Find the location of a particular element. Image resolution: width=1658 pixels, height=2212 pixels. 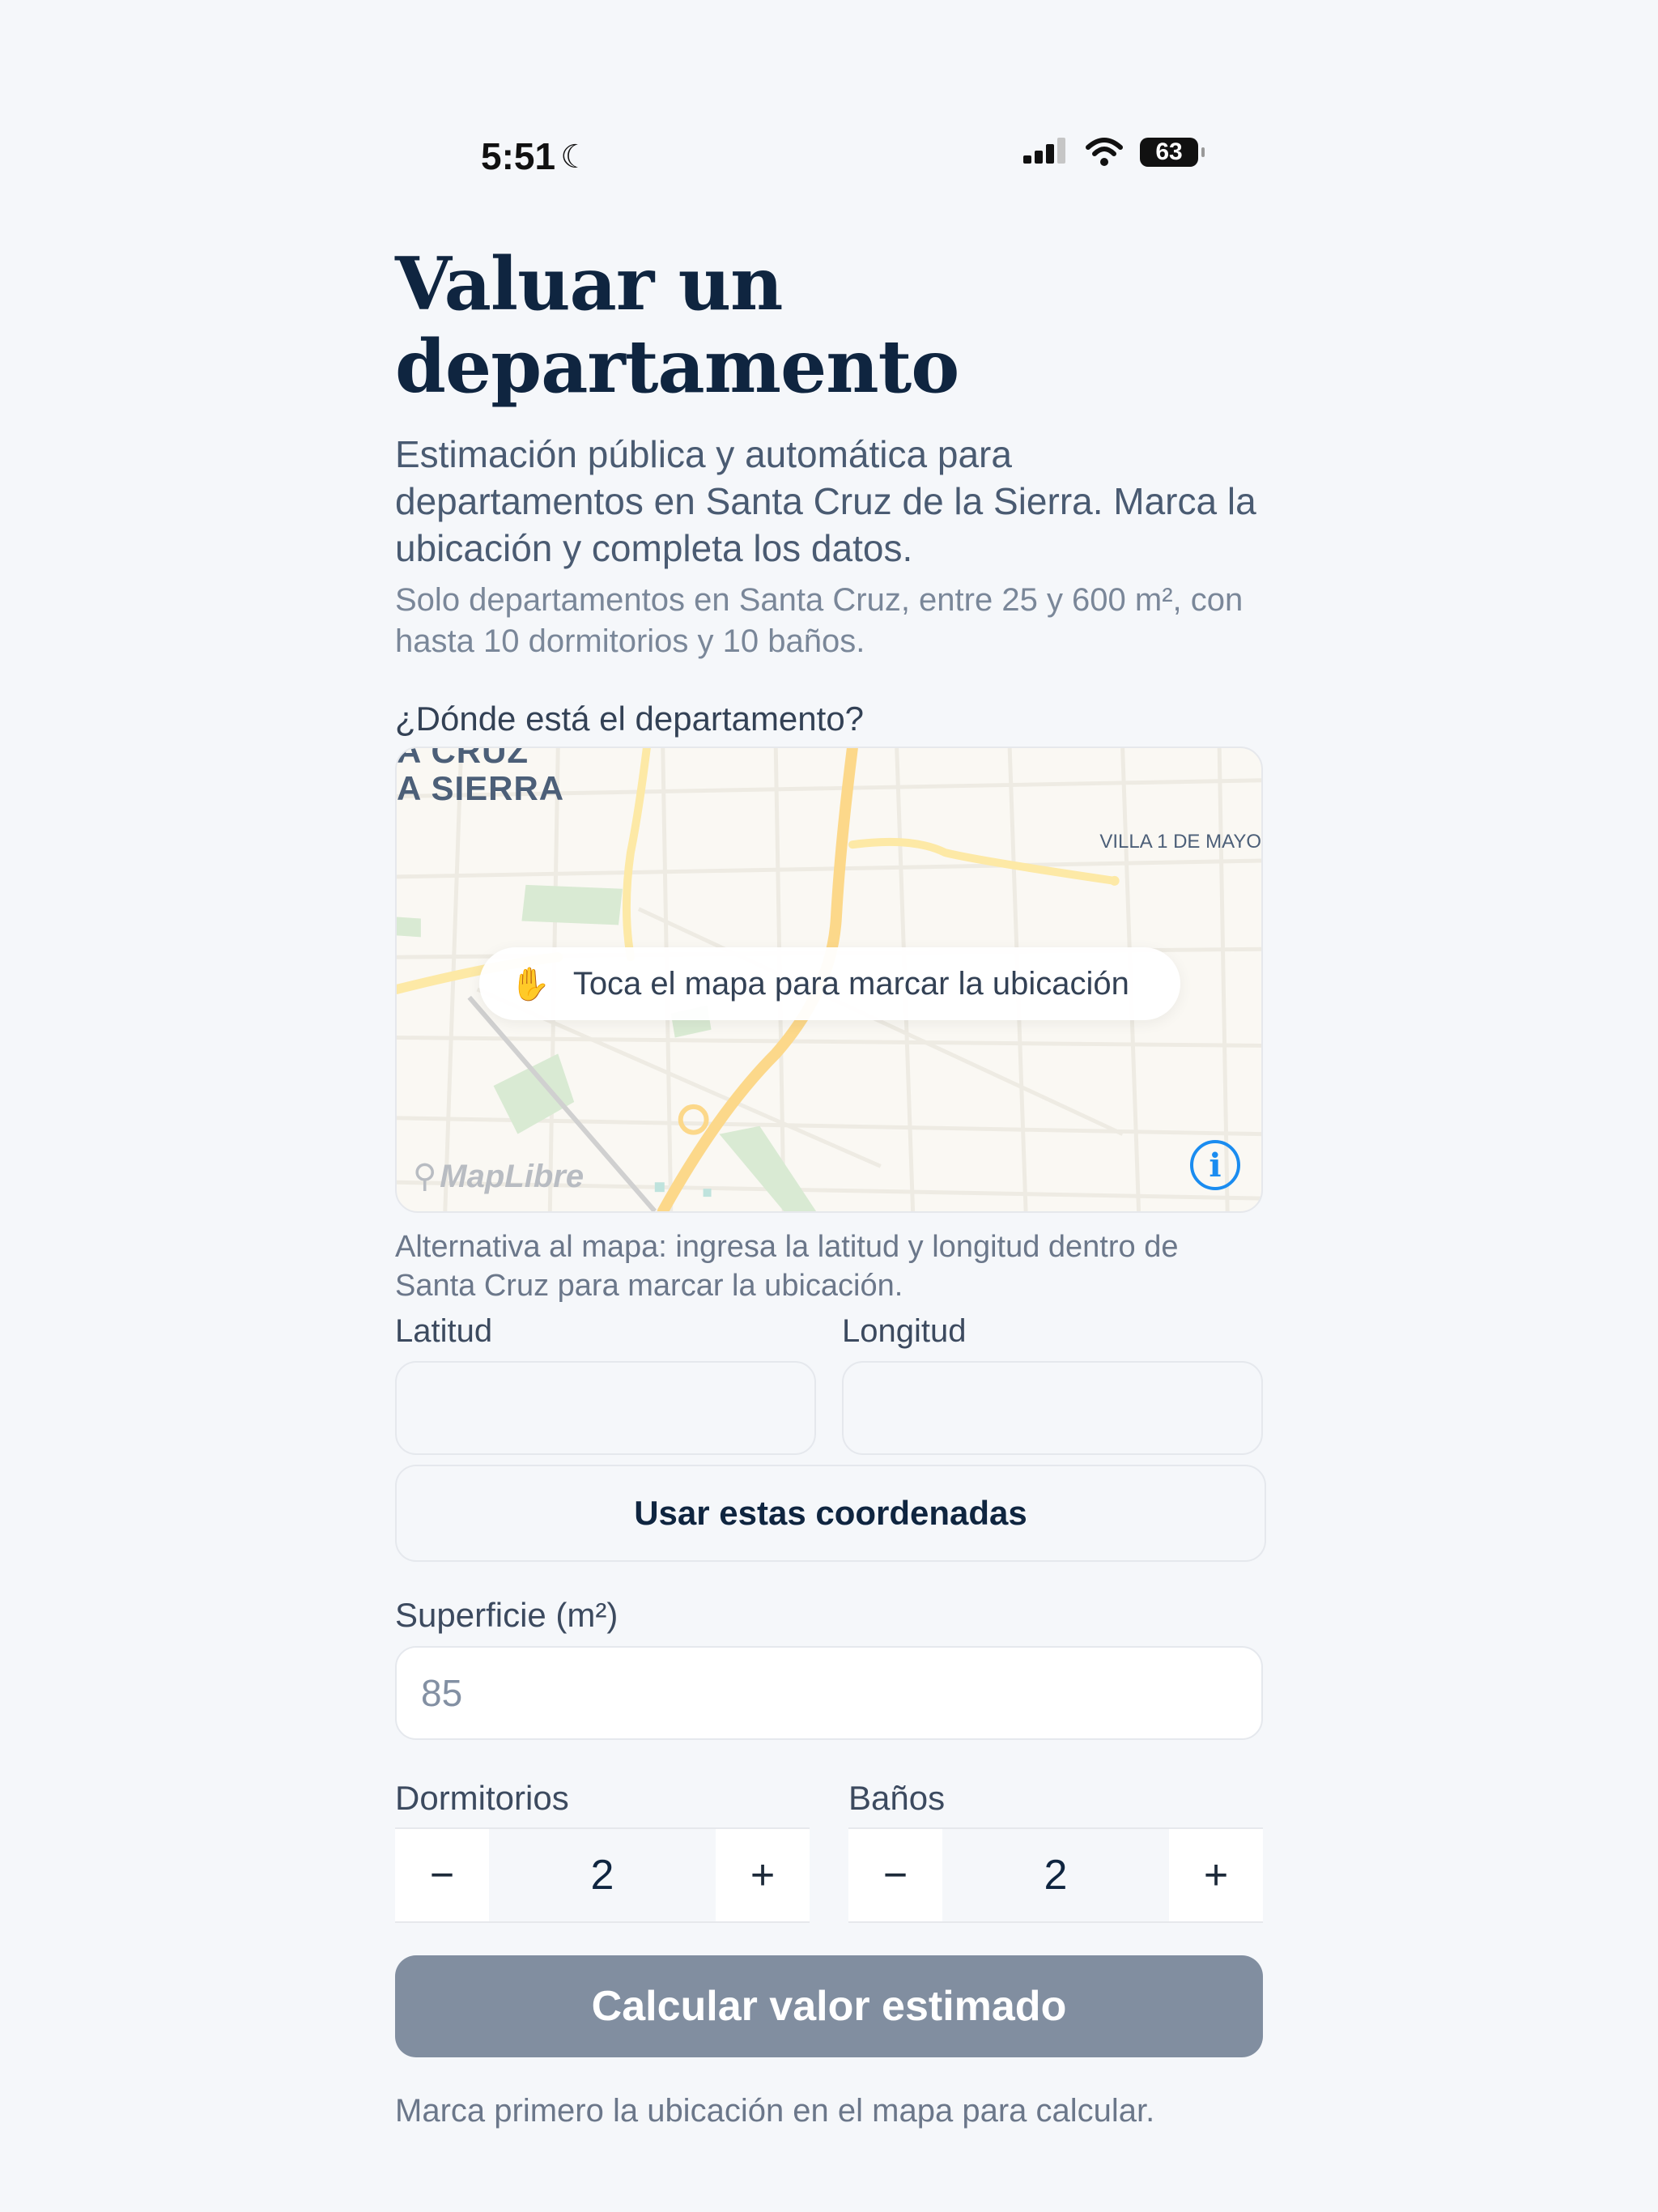

bedrooms-increment-button: + is located at coordinates (763, 1875).